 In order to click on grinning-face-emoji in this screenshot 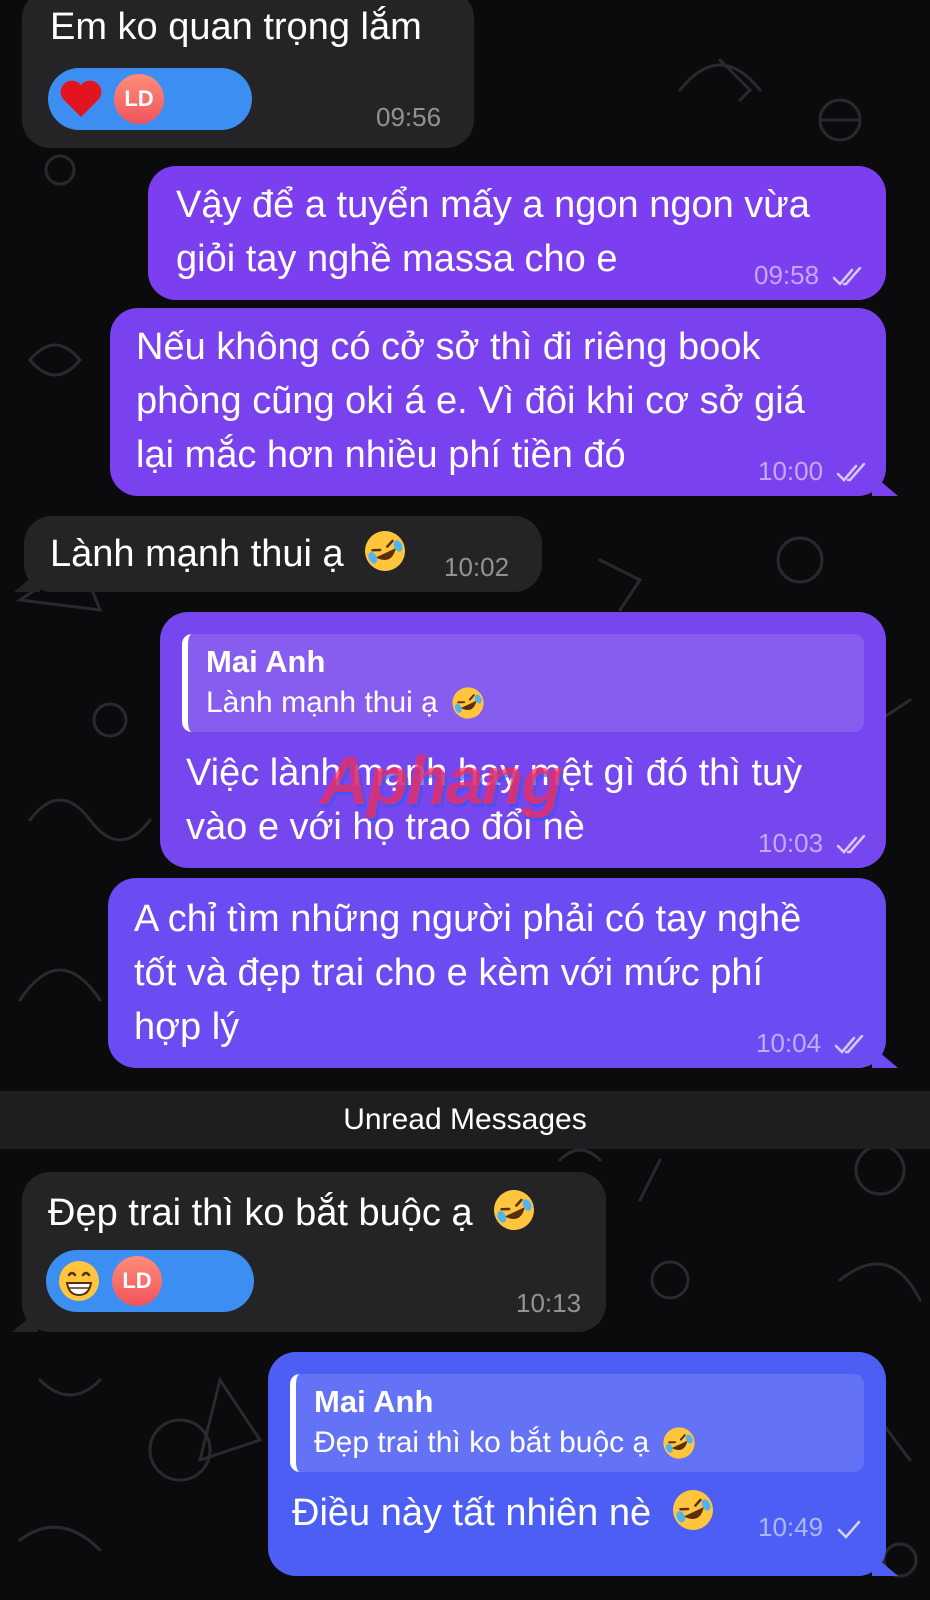, I will do `click(79, 1281)`.